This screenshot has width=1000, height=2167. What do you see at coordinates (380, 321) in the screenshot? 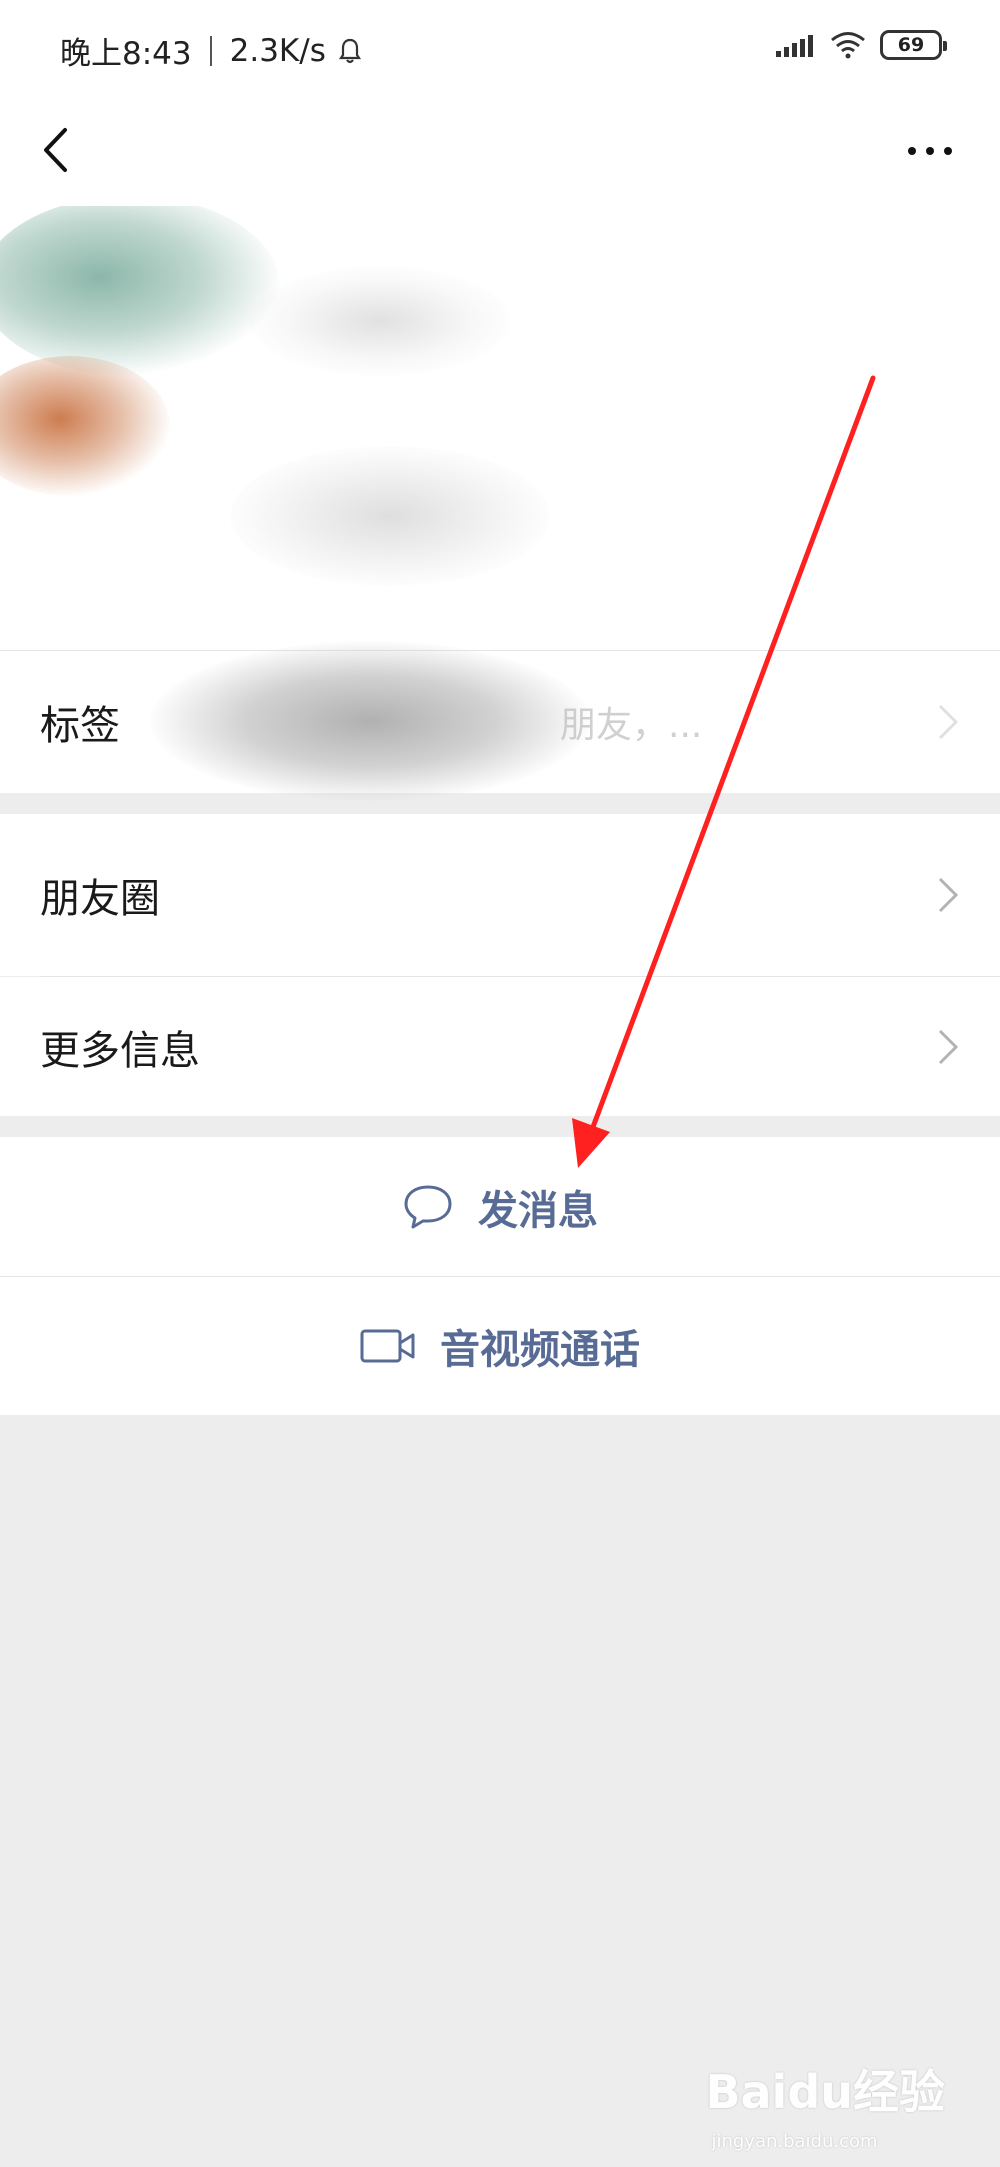
I see `name-blur` at bounding box center [380, 321].